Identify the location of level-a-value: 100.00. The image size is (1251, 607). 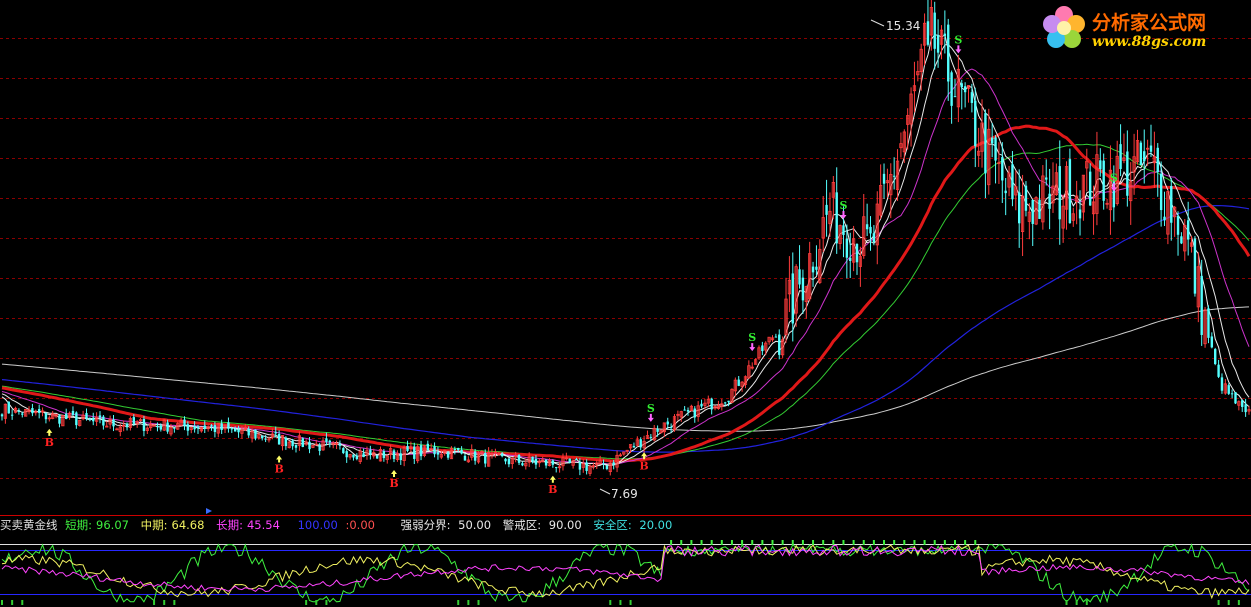
(317, 525).